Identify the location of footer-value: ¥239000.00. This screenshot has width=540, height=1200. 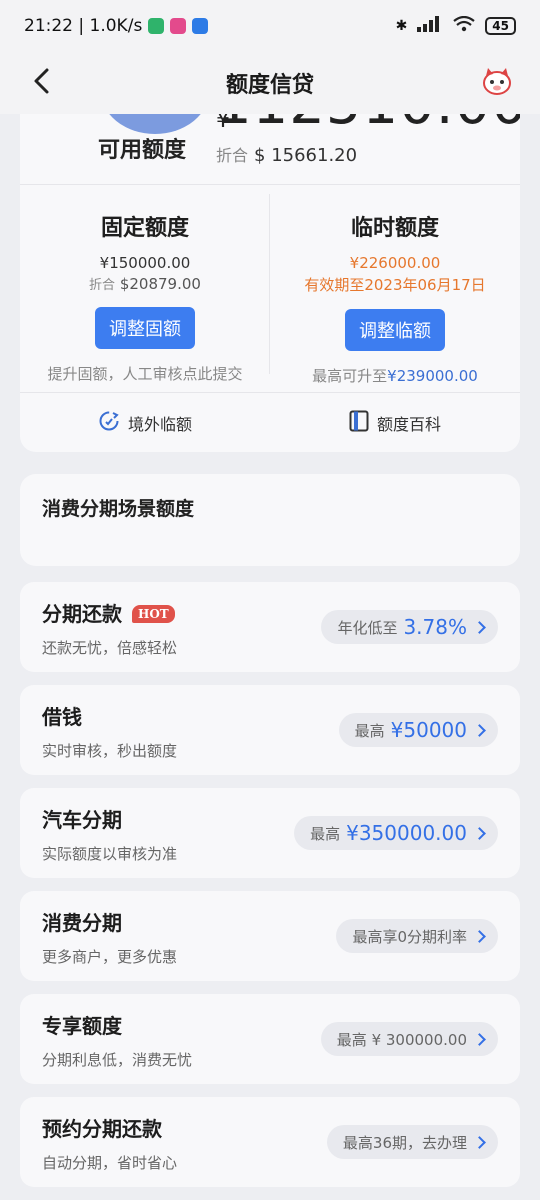
(432, 376).